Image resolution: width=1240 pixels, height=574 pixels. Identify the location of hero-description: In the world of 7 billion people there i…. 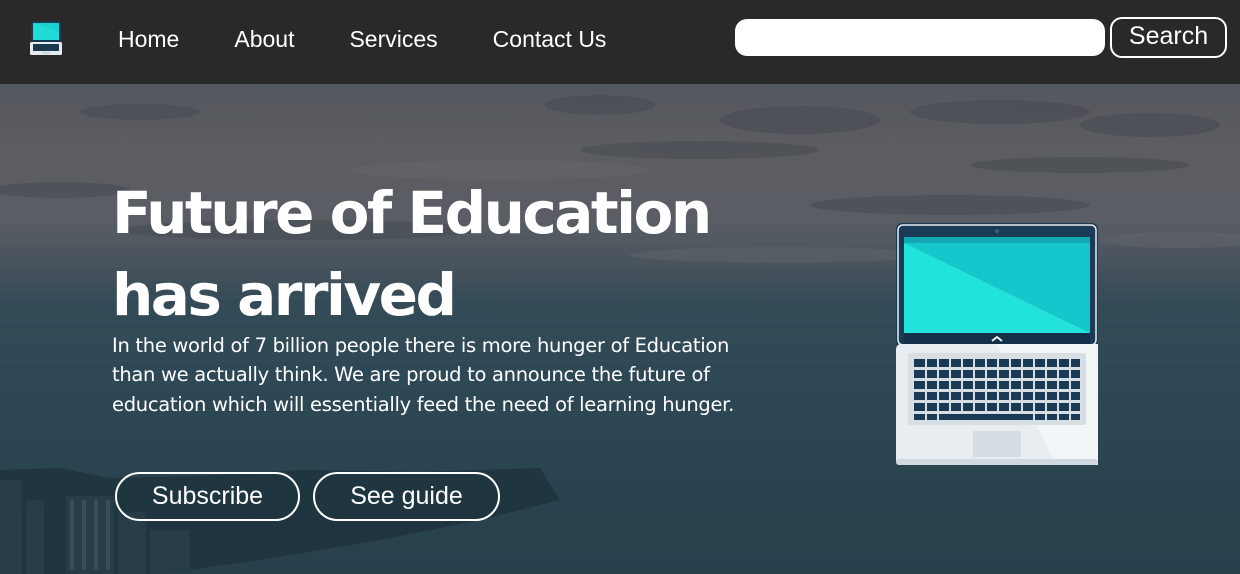
(423, 375).